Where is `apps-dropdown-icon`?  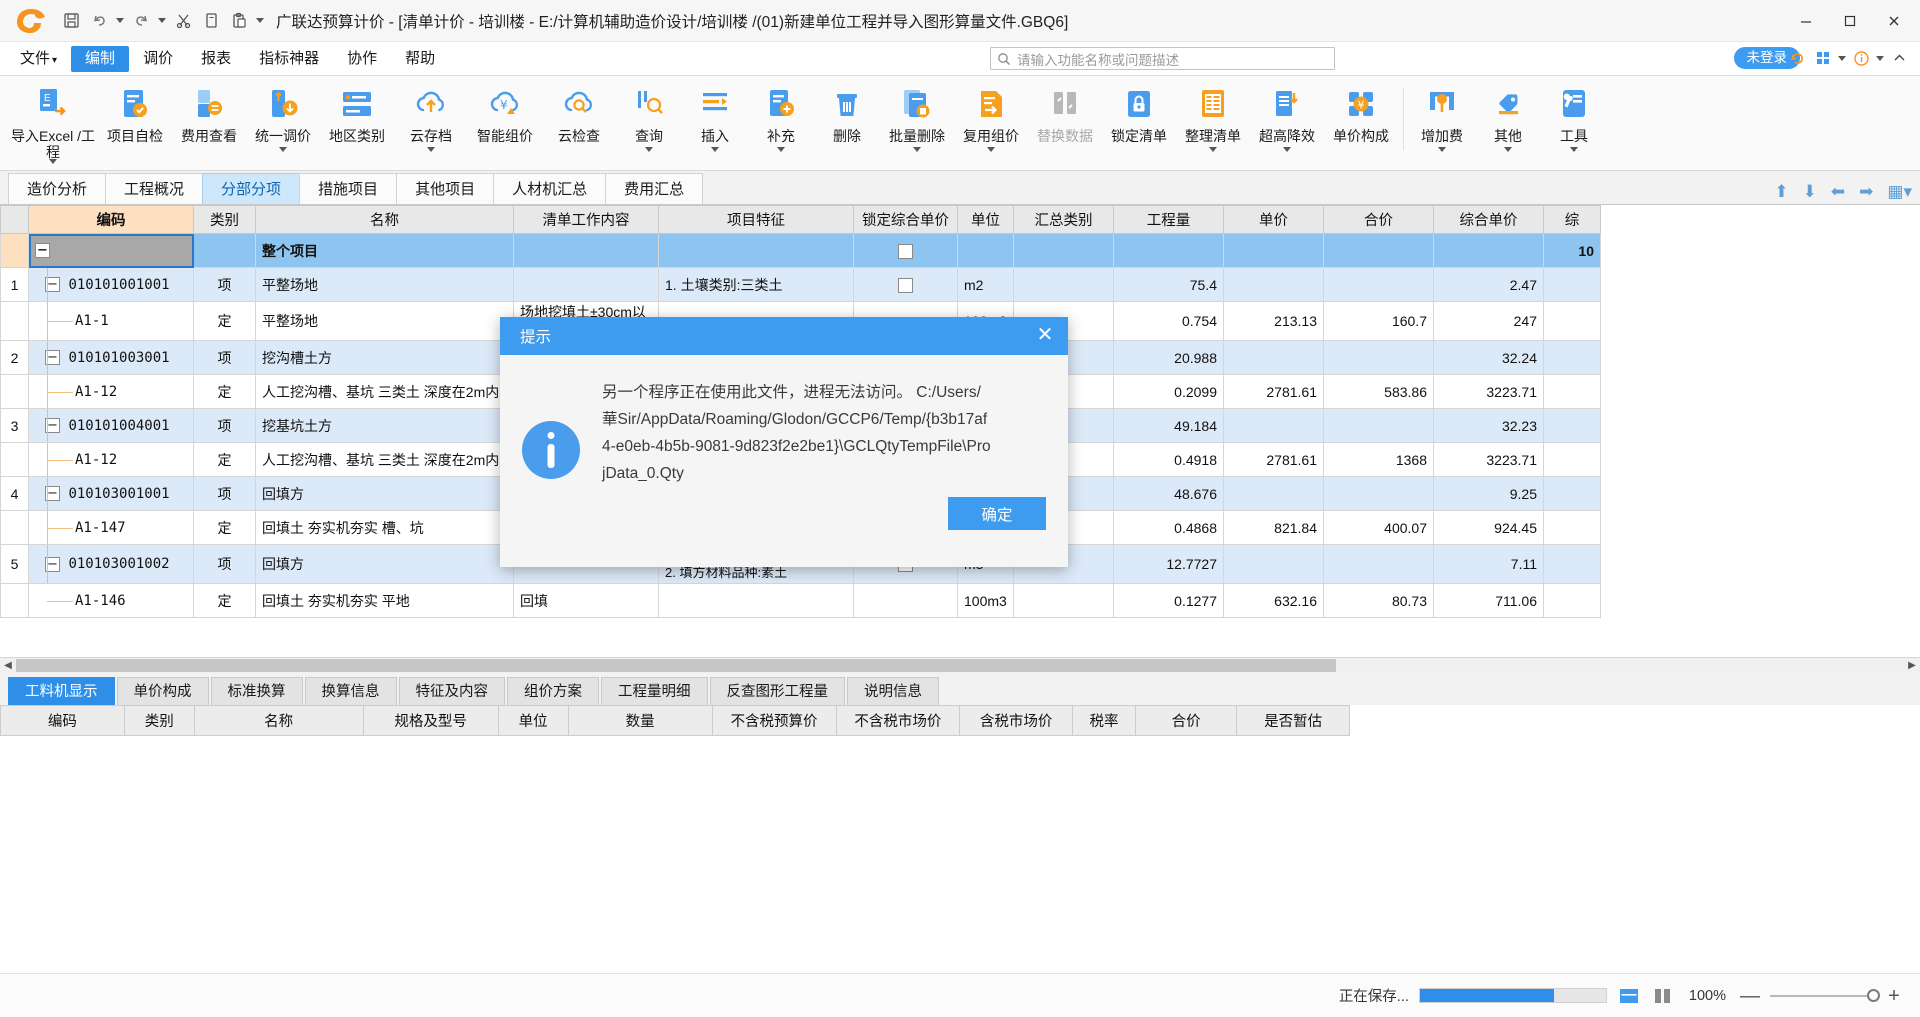
apps-dropdown-icon is located at coordinates (1842, 58).